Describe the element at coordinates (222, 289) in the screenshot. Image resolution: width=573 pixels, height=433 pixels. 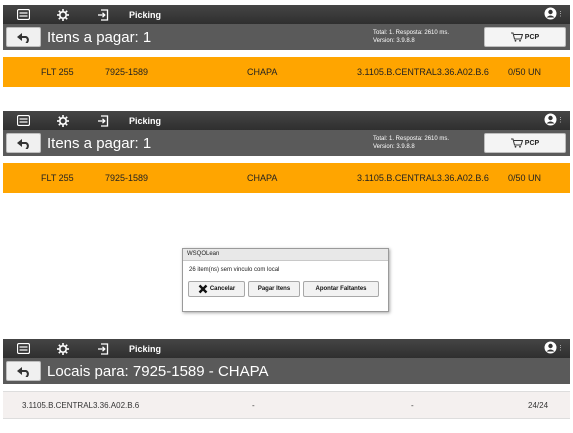
I see `cancel-label: Cancelar` at that location.